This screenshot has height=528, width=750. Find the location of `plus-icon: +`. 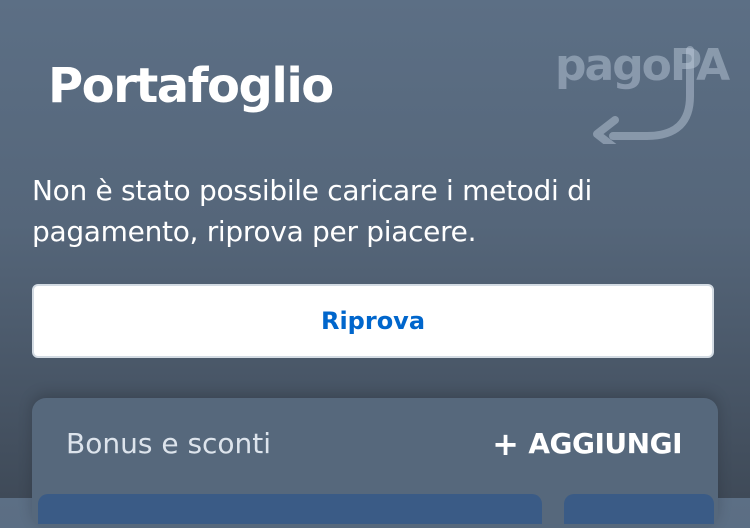

plus-icon: + is located at coordinates (505, 444).